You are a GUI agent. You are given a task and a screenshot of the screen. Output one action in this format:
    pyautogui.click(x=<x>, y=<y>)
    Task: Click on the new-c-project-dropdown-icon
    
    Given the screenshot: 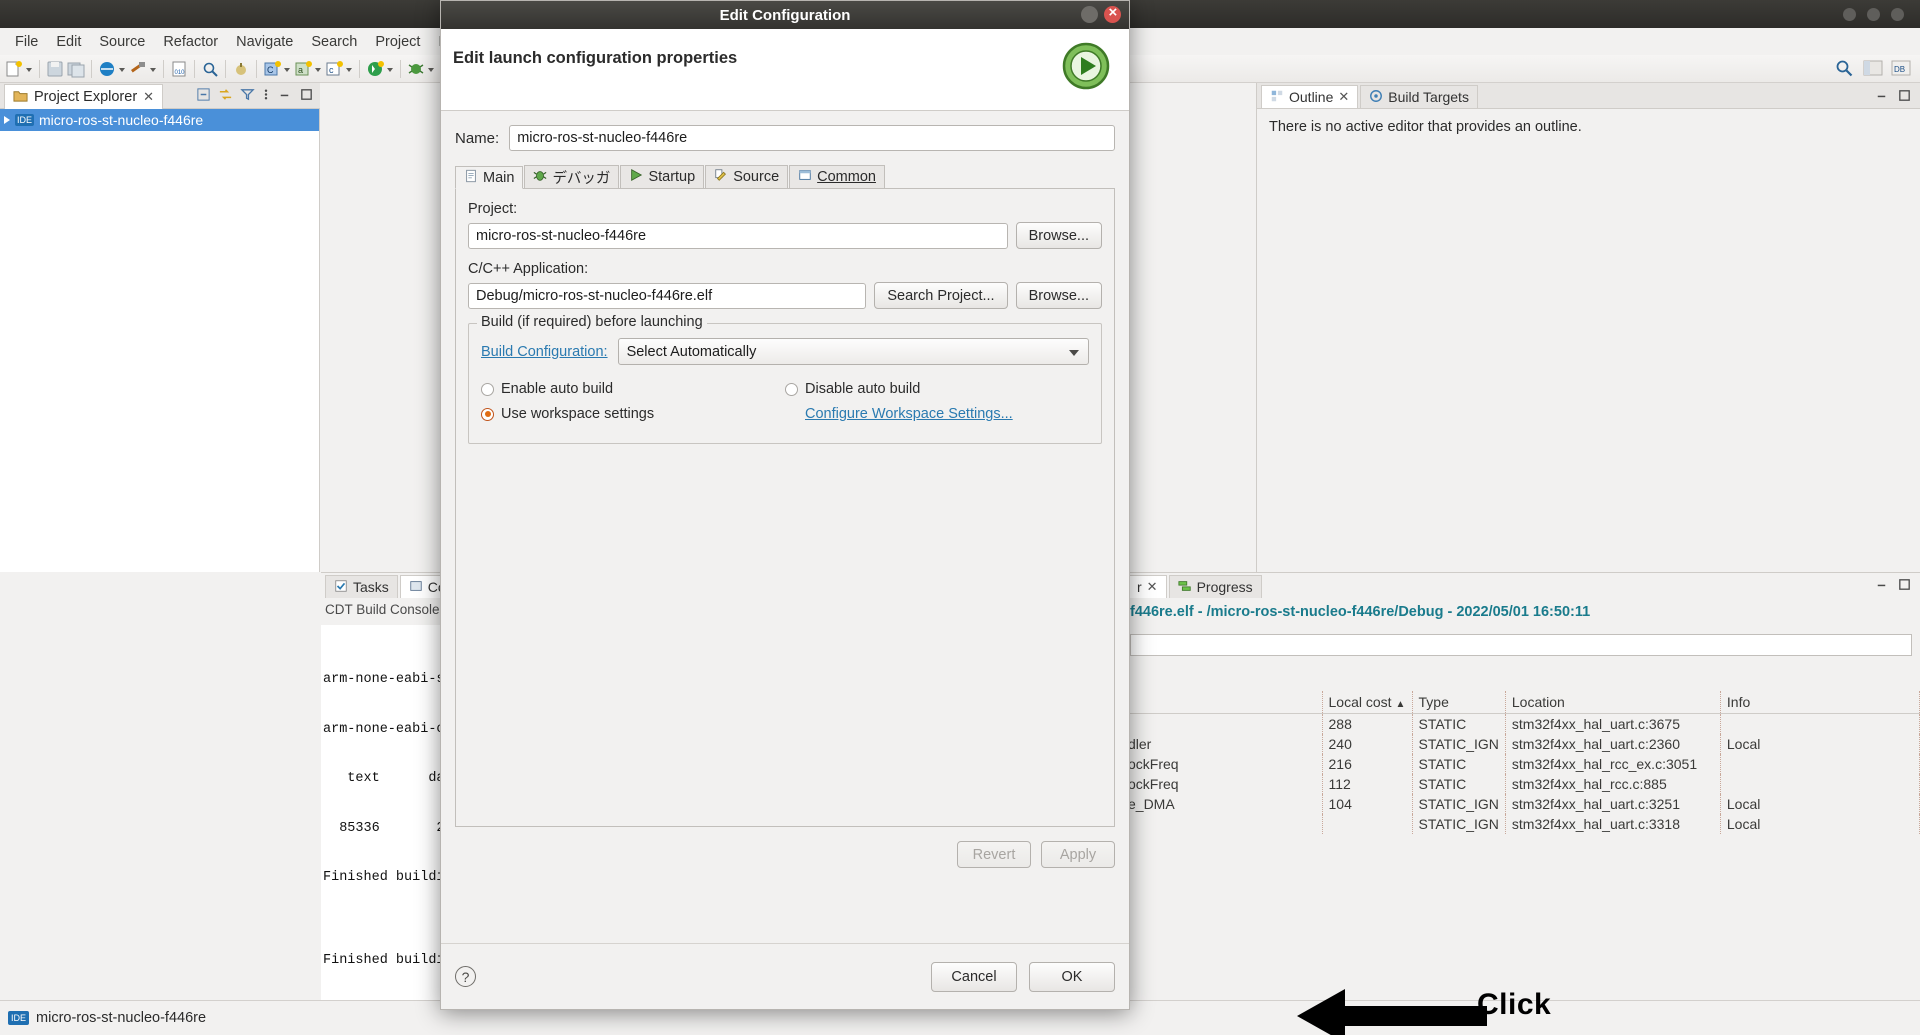 What is the action you would take?
    pyautogui.click(x=287, y=69)
    